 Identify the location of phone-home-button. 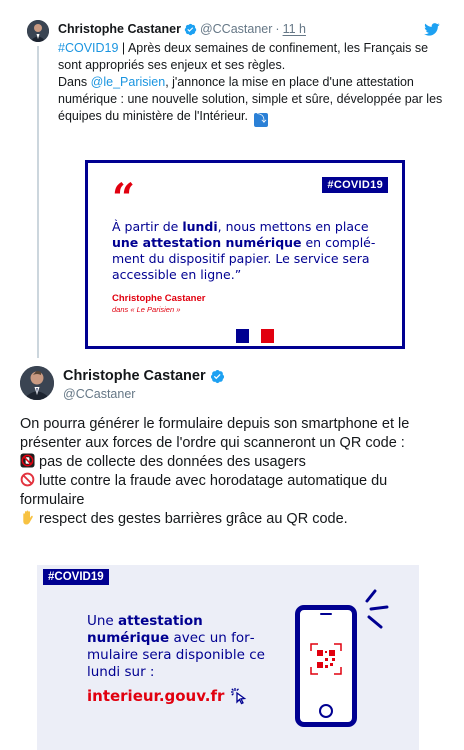
(326, 711).